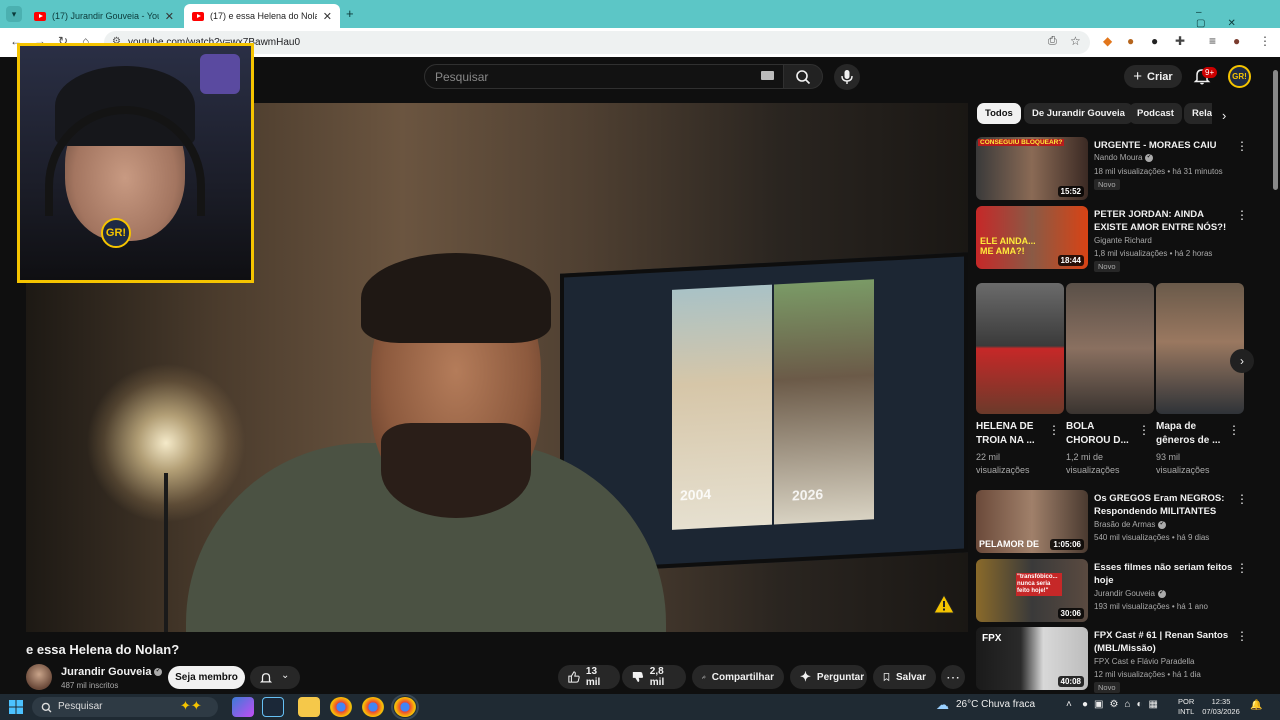 This screenshot has height=720, width=1280. I want to click on extension-fox-icon: ◆, so click(1107, 41).